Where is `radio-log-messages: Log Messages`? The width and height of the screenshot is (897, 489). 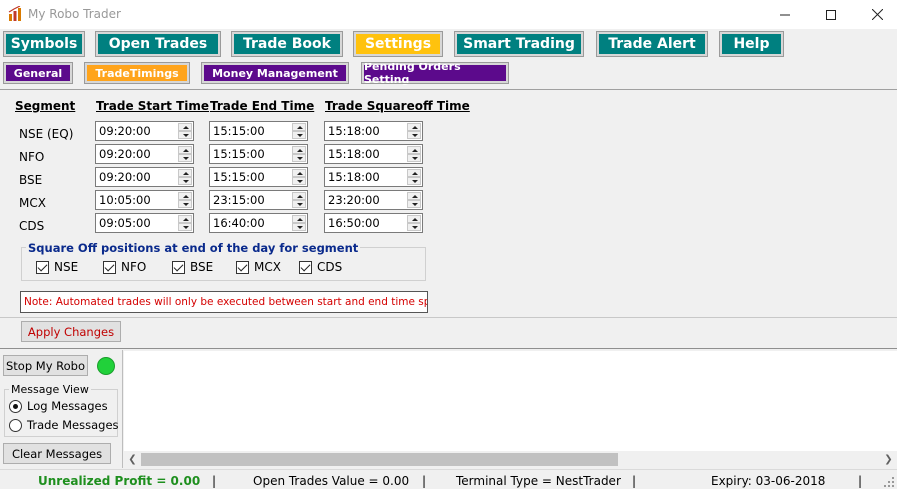
radio-log-messages: Log Messages is located at coordinates (58, 406).